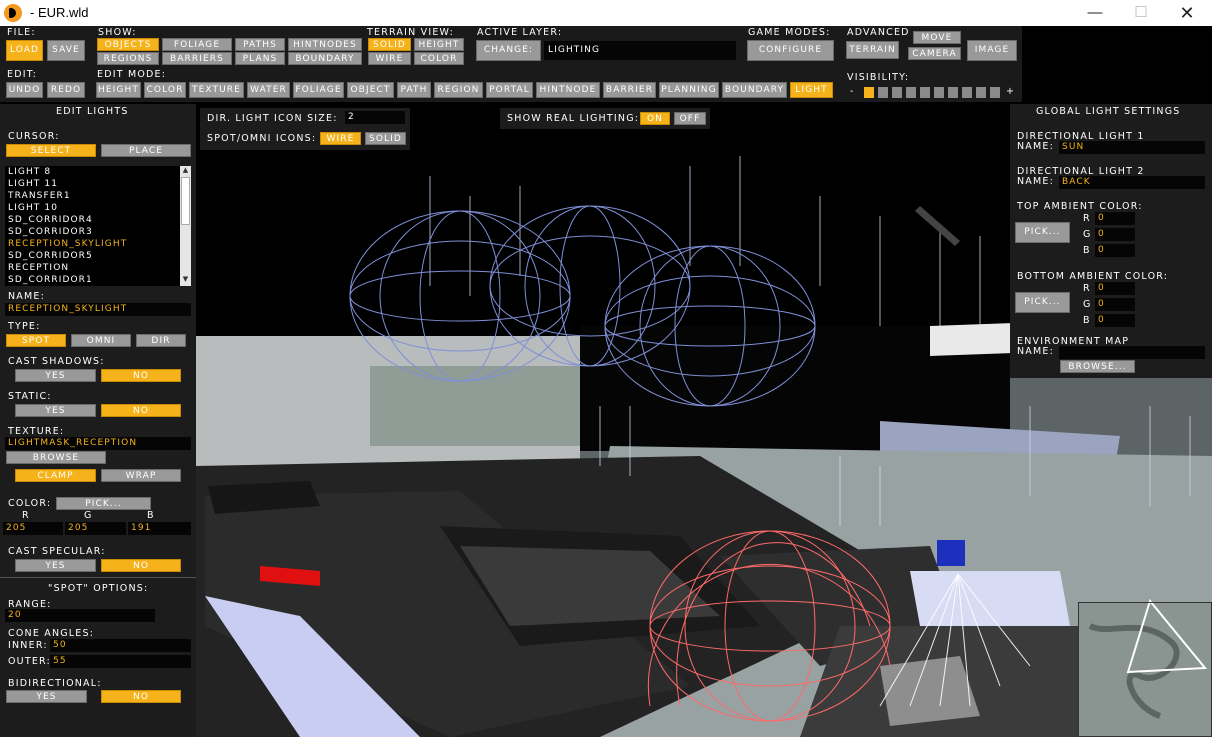 This screenshot has width=1212, height=737. Describe the element at coordinates (98, 244) in the screenshot. I see `light-list-item-selected: RECEPTION_SKYLIGHT` at that location.